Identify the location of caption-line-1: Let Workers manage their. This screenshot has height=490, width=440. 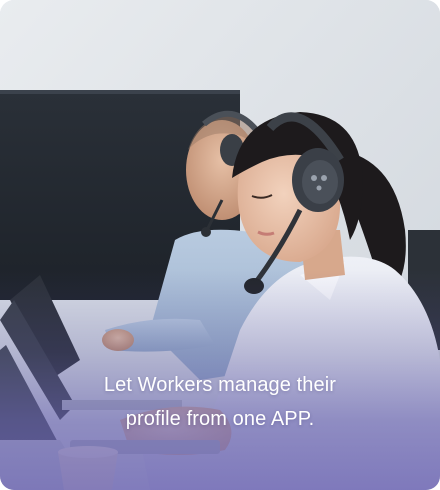
(220, 385).